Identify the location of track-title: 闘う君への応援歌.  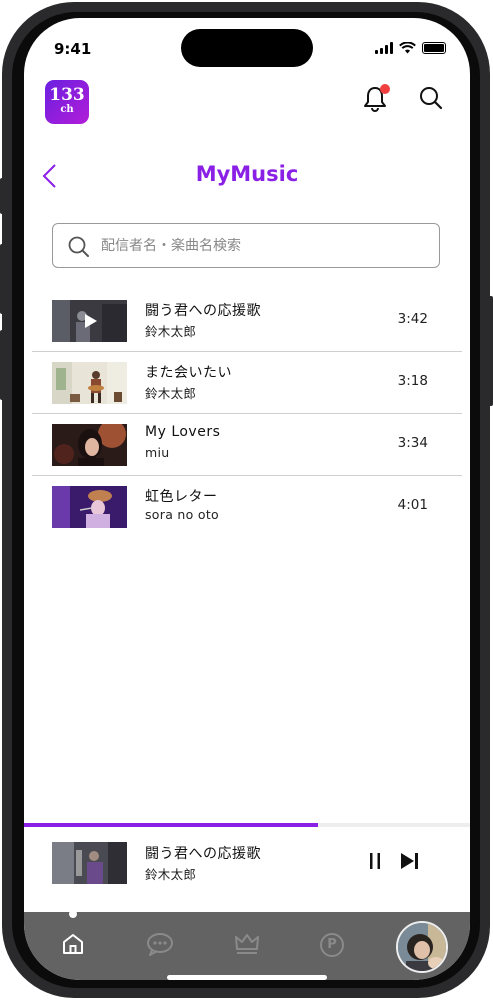
(203, 311).